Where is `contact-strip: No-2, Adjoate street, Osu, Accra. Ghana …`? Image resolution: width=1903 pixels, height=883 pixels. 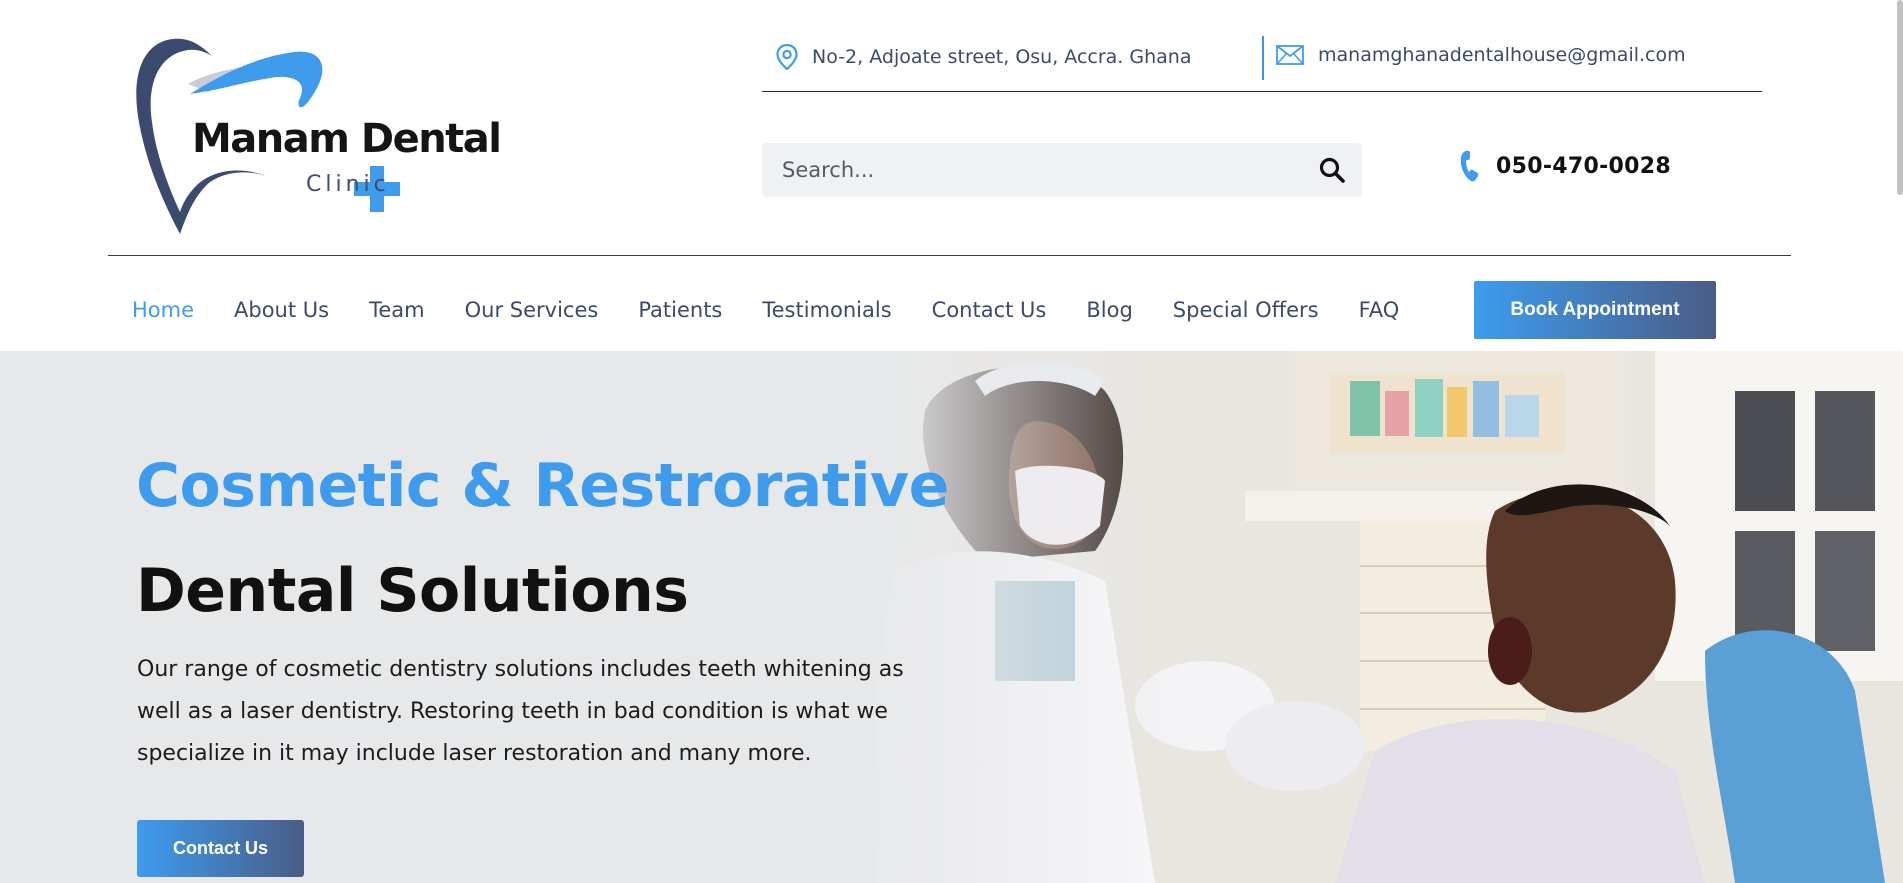
contact-strip: No-2, Adjoate street, Osu, Accra. Ghana … is located at coordinates (1262, 61).